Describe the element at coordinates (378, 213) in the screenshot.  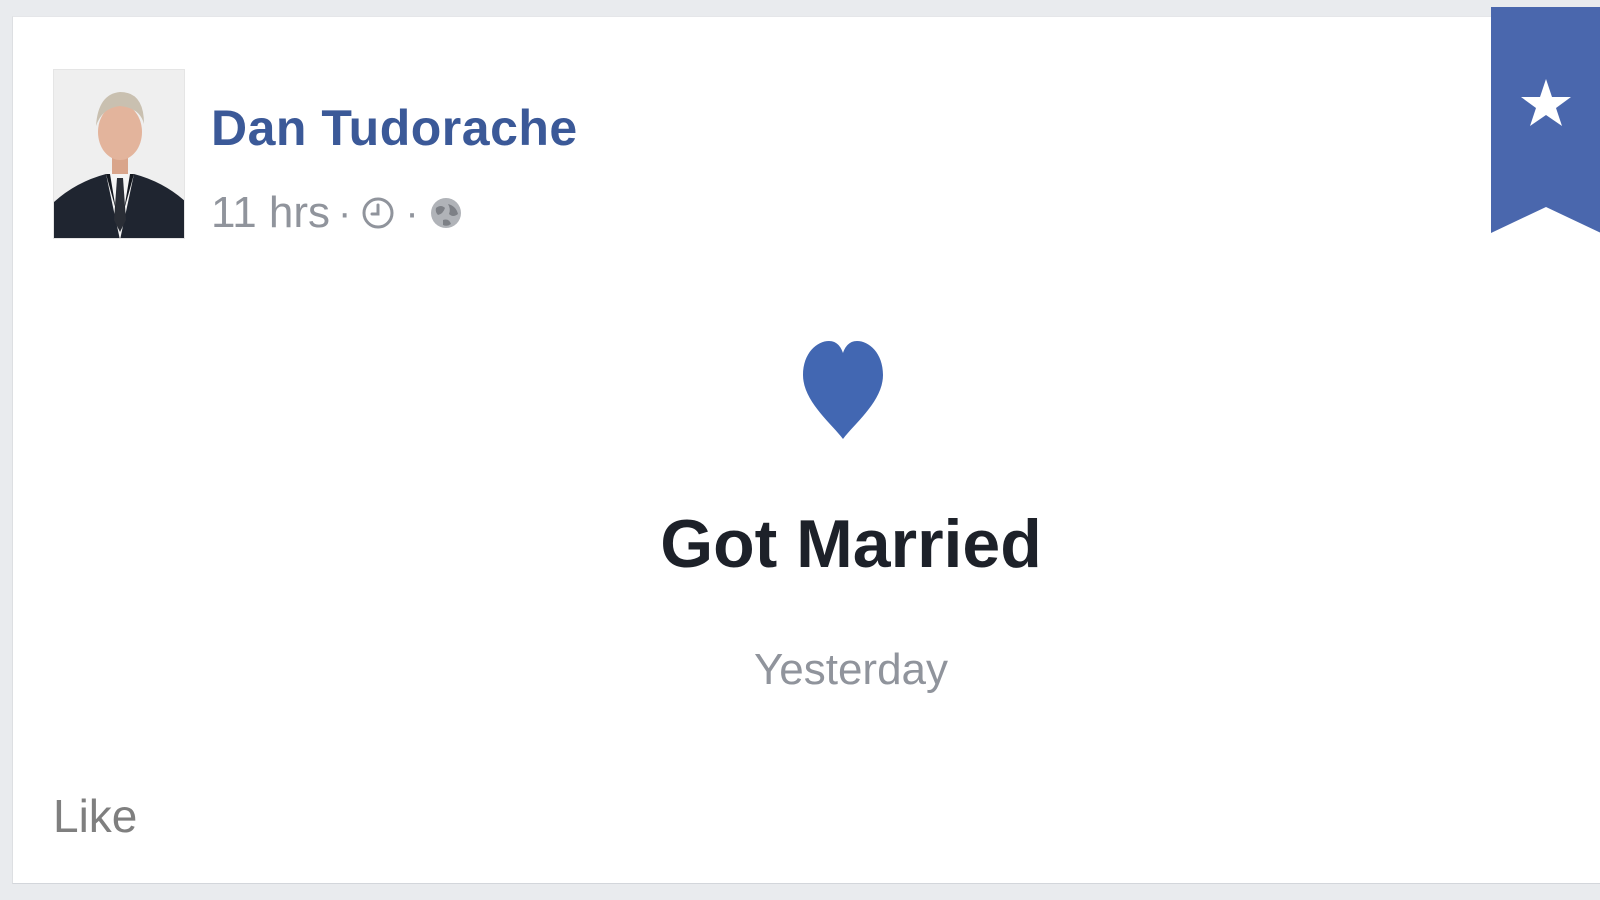
I see `clock-icon` at that location.